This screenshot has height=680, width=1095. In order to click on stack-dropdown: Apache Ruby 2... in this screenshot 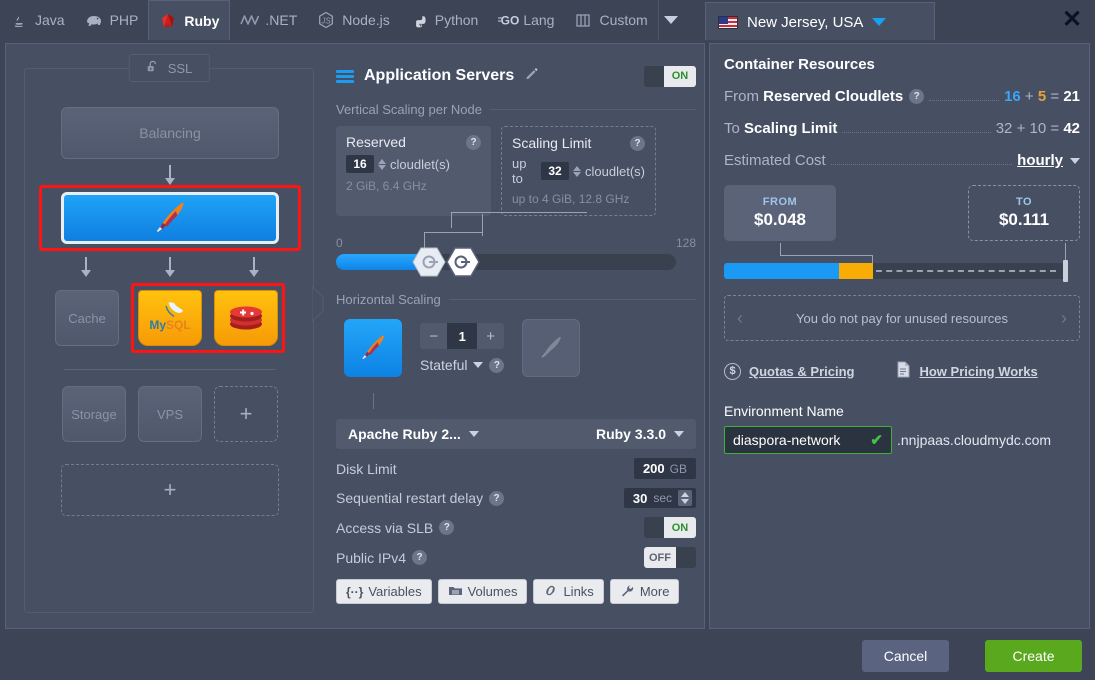, I will do `click(413, 434)`.